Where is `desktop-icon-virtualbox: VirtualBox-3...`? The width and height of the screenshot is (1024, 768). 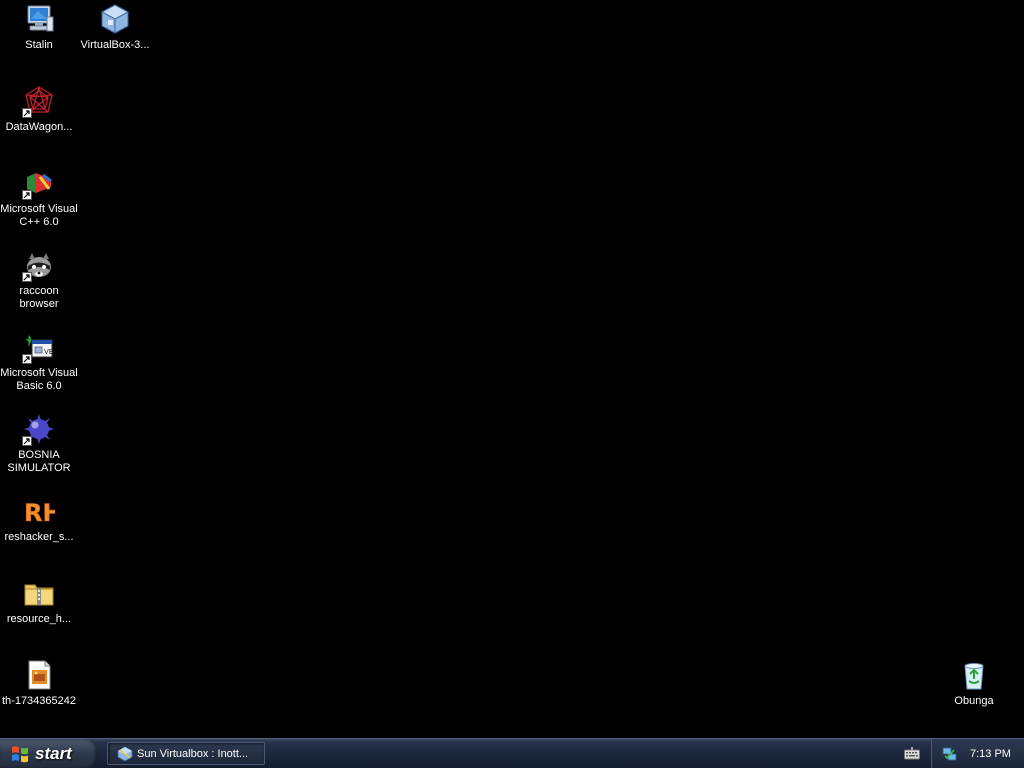 desktop-icon-virtualbox: VirtualBox-3... is located at coordinates (115, 27).